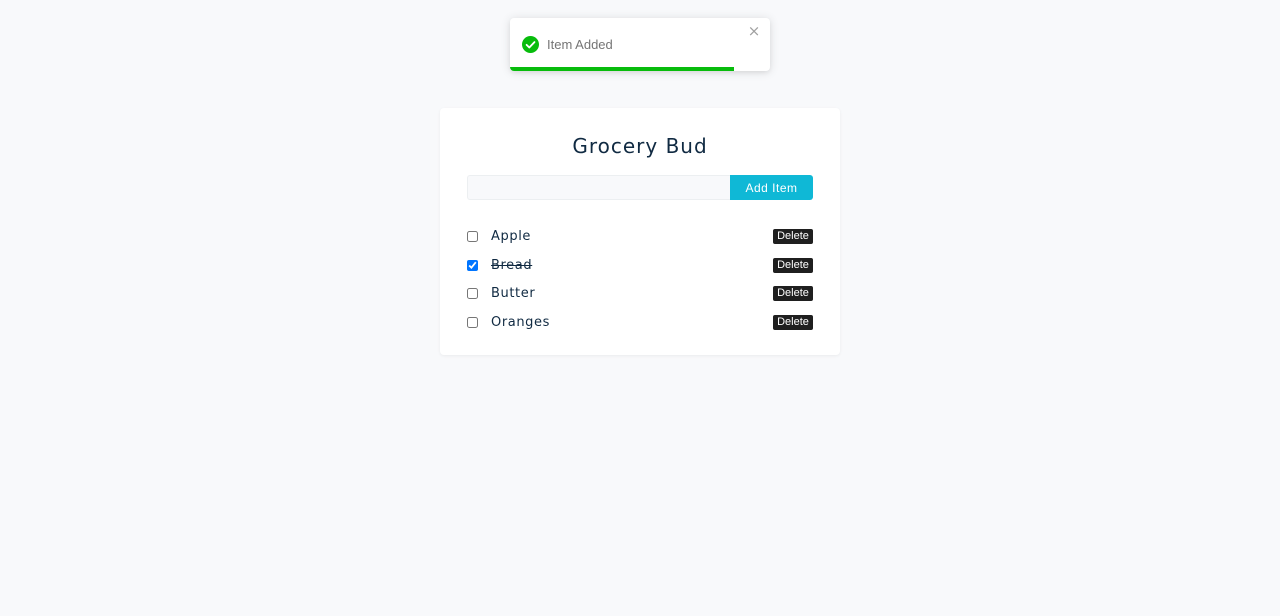  I want to click on list-item: Bread Delete, so click(640, 265).